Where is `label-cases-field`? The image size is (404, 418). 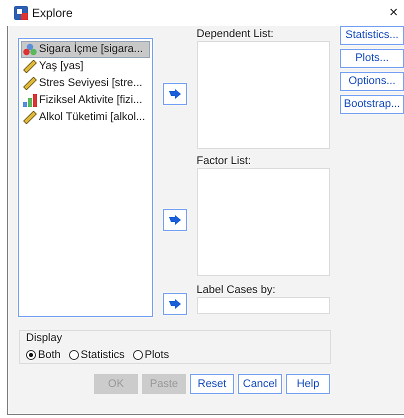
label-cases-field is located at coordinates (263, 305).